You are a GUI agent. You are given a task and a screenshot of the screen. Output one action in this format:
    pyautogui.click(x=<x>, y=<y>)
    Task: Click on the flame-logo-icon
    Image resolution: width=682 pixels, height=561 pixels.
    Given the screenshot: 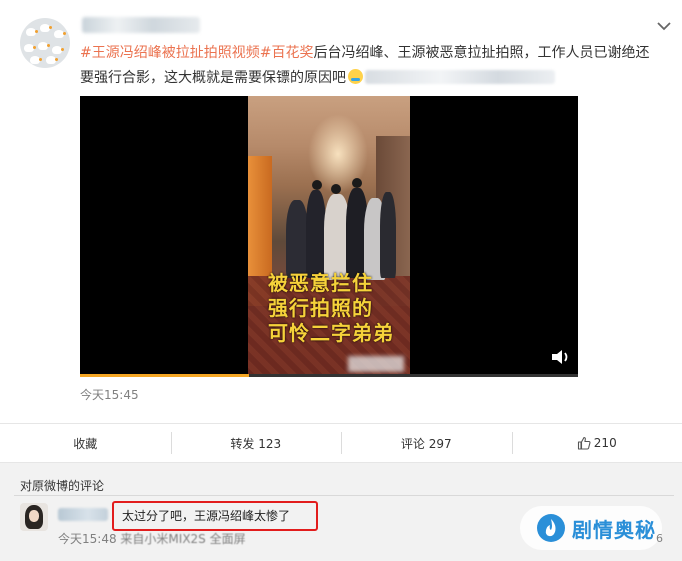 What is the action you would take?
    pyautogui.click(x=551, y=528)
    